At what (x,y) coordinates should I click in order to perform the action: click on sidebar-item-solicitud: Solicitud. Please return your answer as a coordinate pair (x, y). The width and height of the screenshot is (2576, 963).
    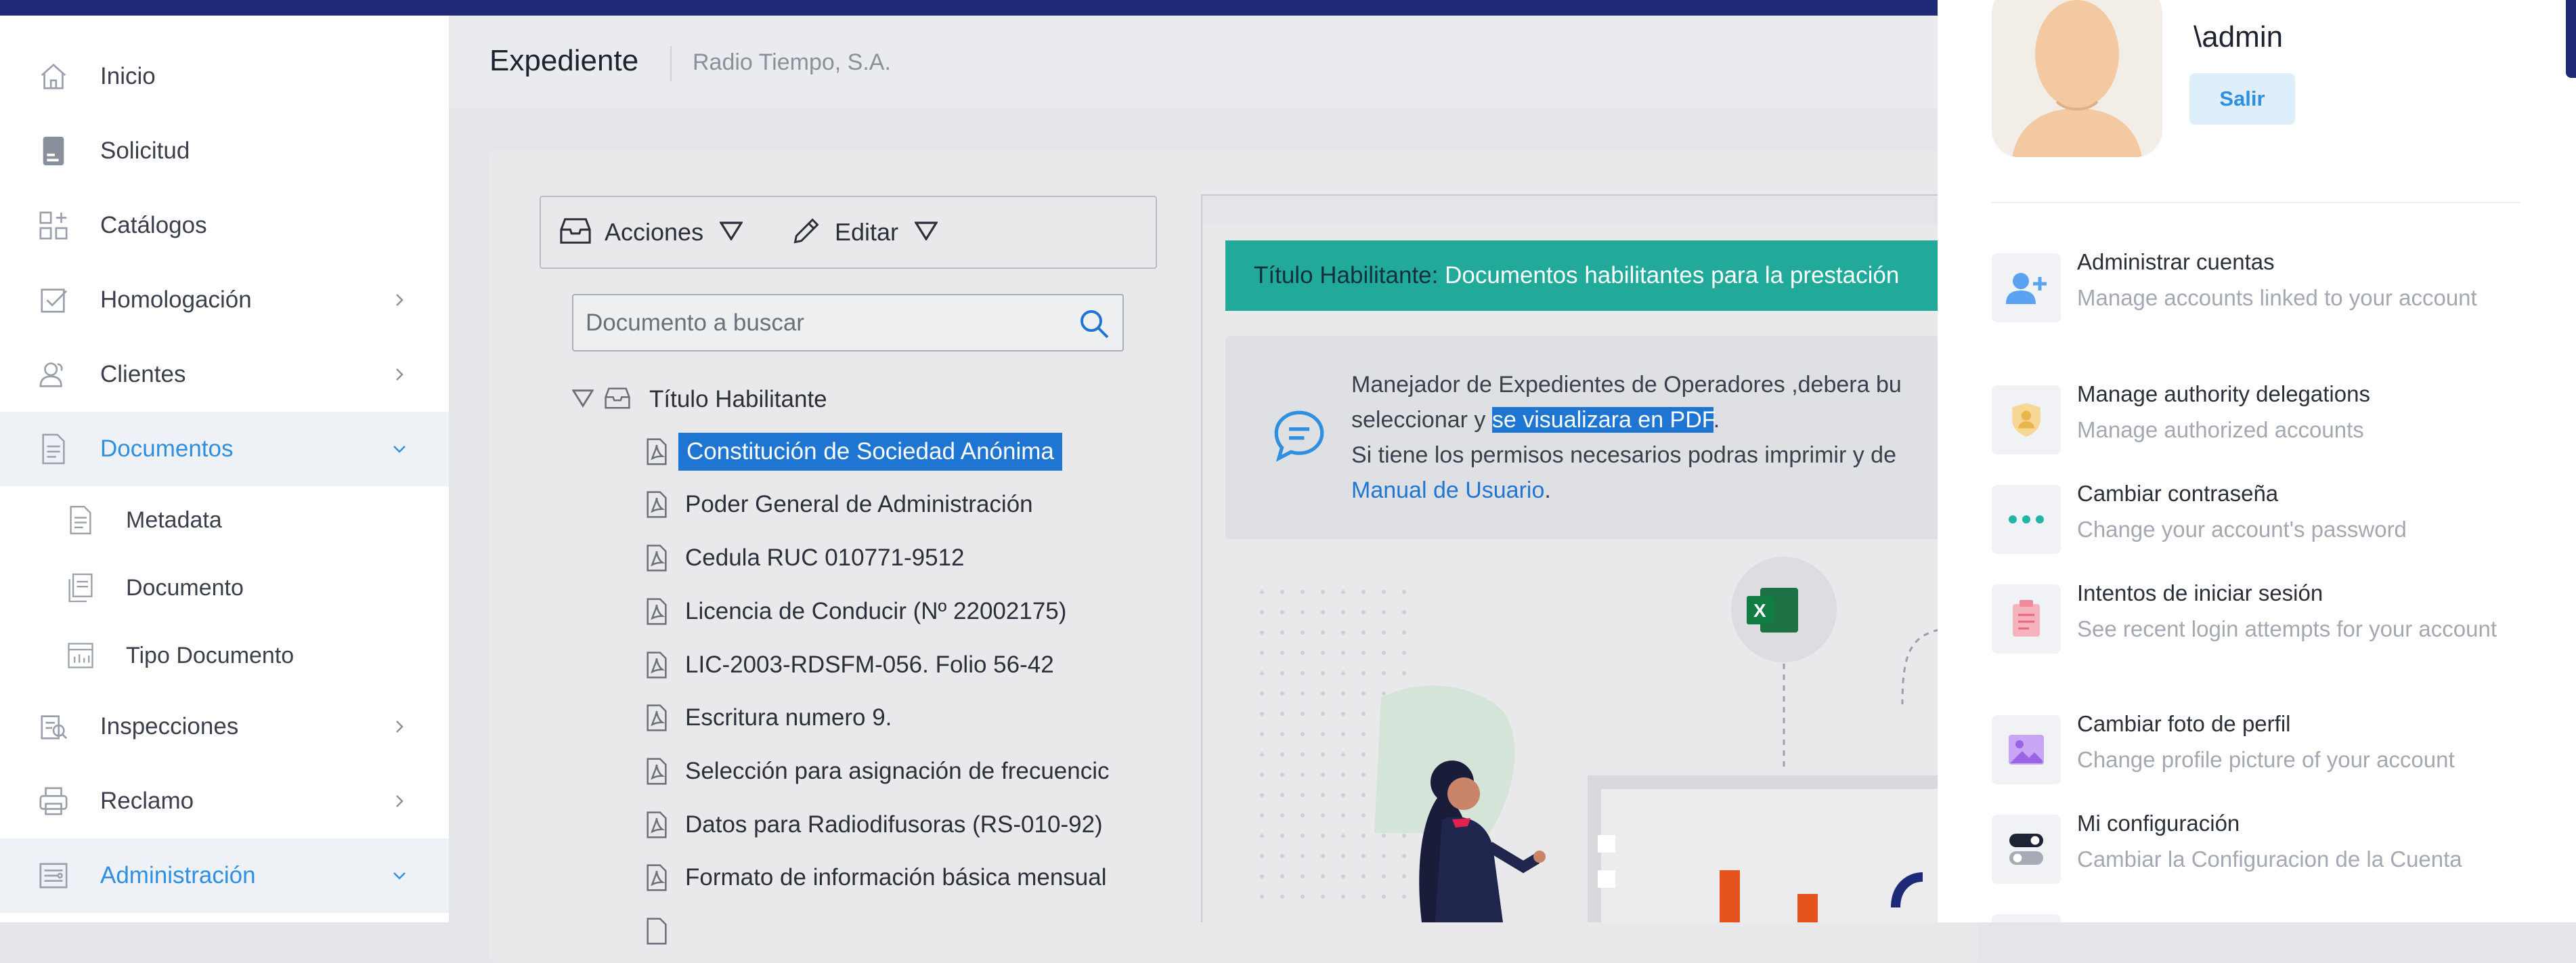
    Looking at the image, I should click on (224, 151).